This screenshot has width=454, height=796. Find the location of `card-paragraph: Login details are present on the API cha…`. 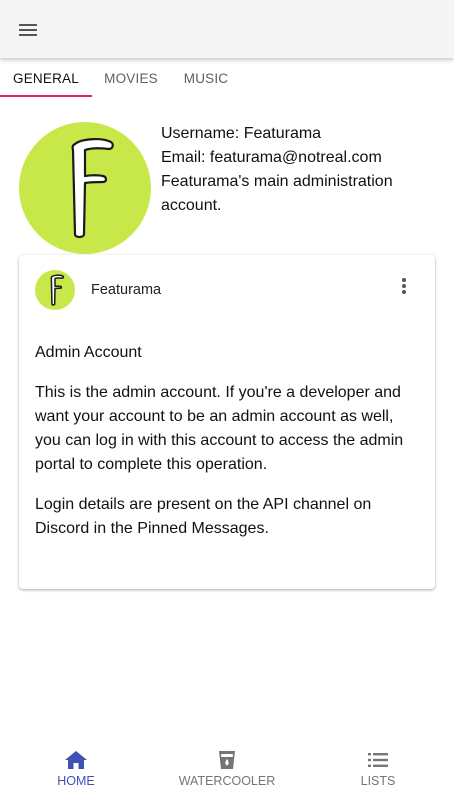

card-paragraph: Login details are present on the API cha… is located at coordinates (203, 516).